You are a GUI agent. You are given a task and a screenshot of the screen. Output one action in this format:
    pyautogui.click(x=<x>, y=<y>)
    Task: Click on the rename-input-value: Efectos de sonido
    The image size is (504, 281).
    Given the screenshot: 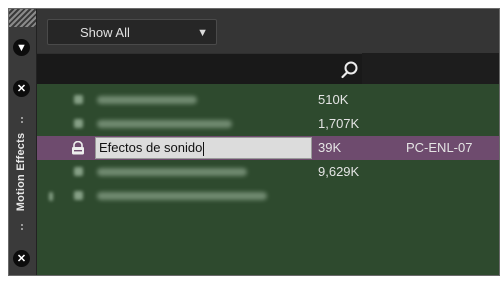 What is the action you would take?
    pyautogui.click(x=151, y=147)
    